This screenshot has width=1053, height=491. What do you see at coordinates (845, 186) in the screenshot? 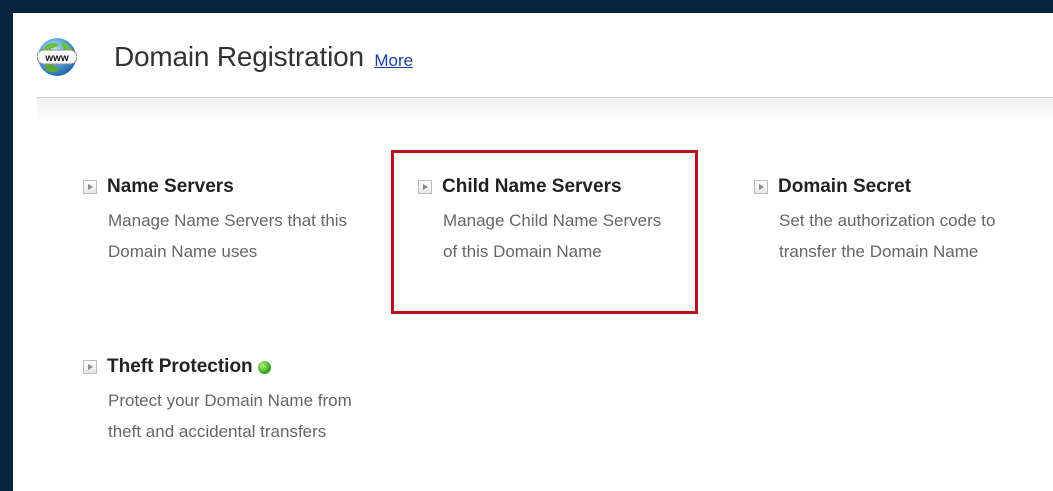
I see `option-title: Domain Secret` at bounding box center [845, 186].